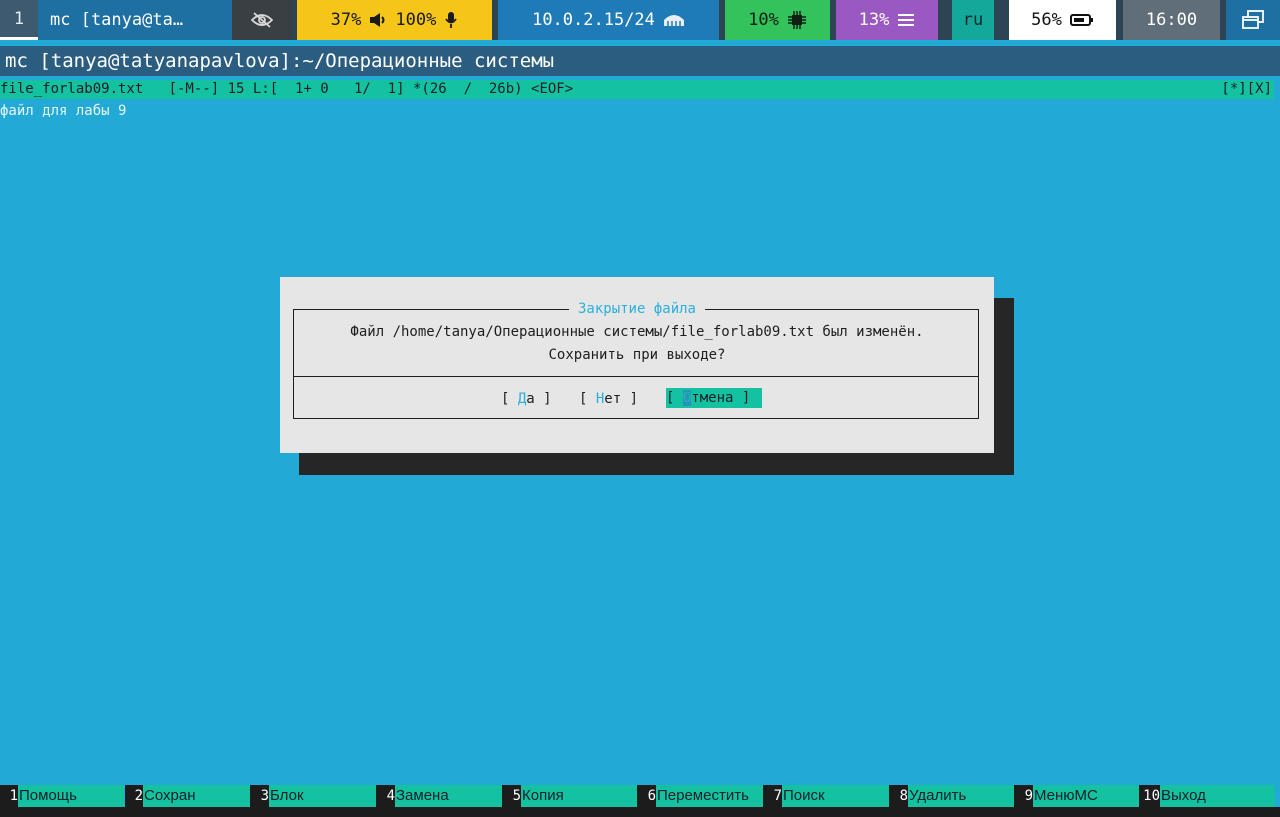 The height and width of the screenshot is (817, 1280). I want to click on fkey-number: 1, so click(9, 796).